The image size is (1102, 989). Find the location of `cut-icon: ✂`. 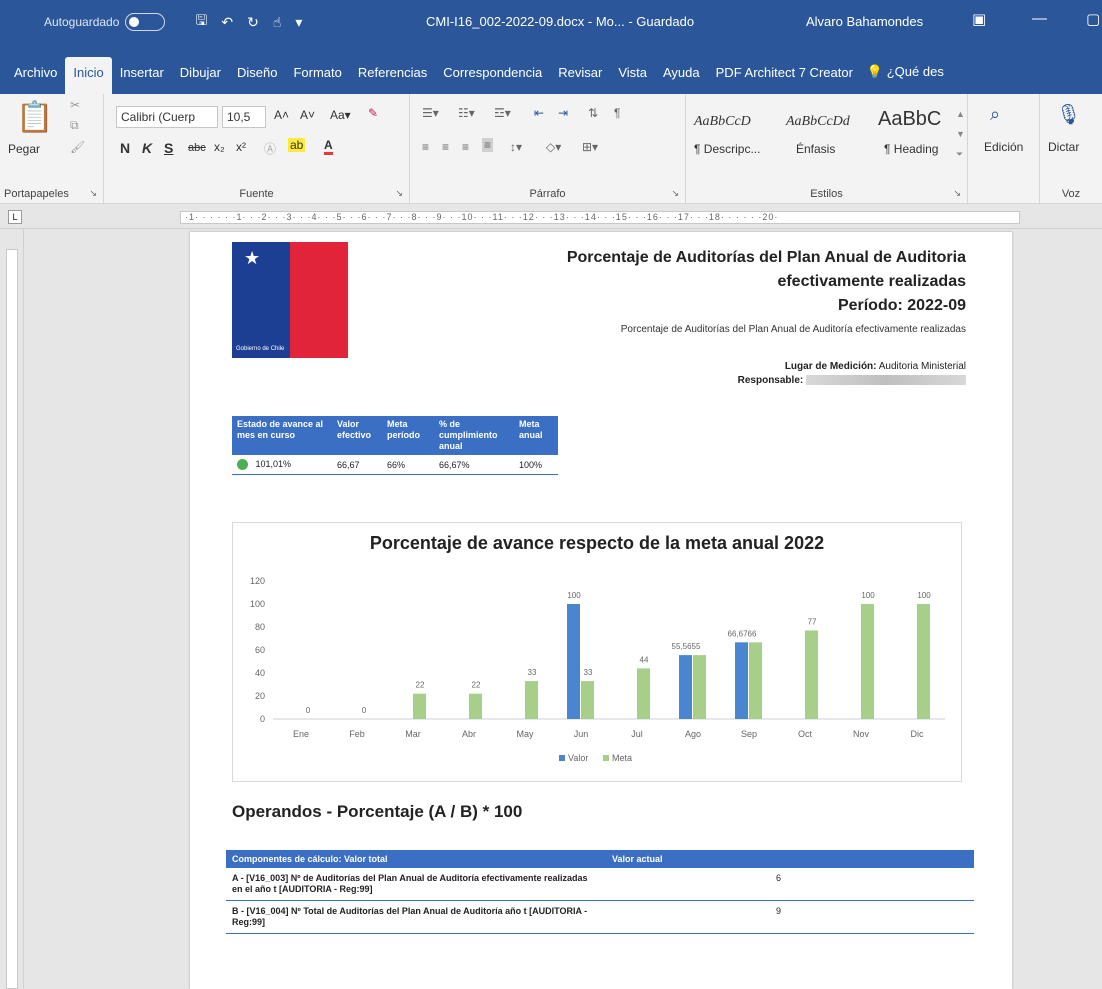

cut-icon: ✂ is located at coordinates (75, 105).